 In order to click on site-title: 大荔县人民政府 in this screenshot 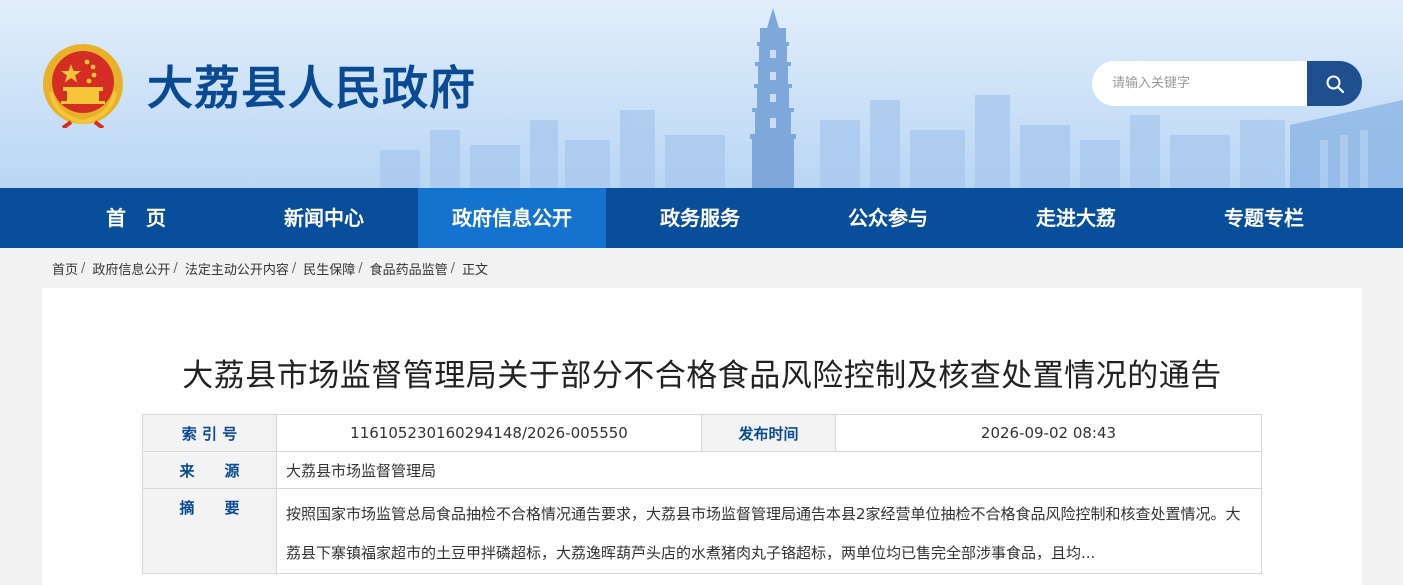, I will do `click(311, 88)`.